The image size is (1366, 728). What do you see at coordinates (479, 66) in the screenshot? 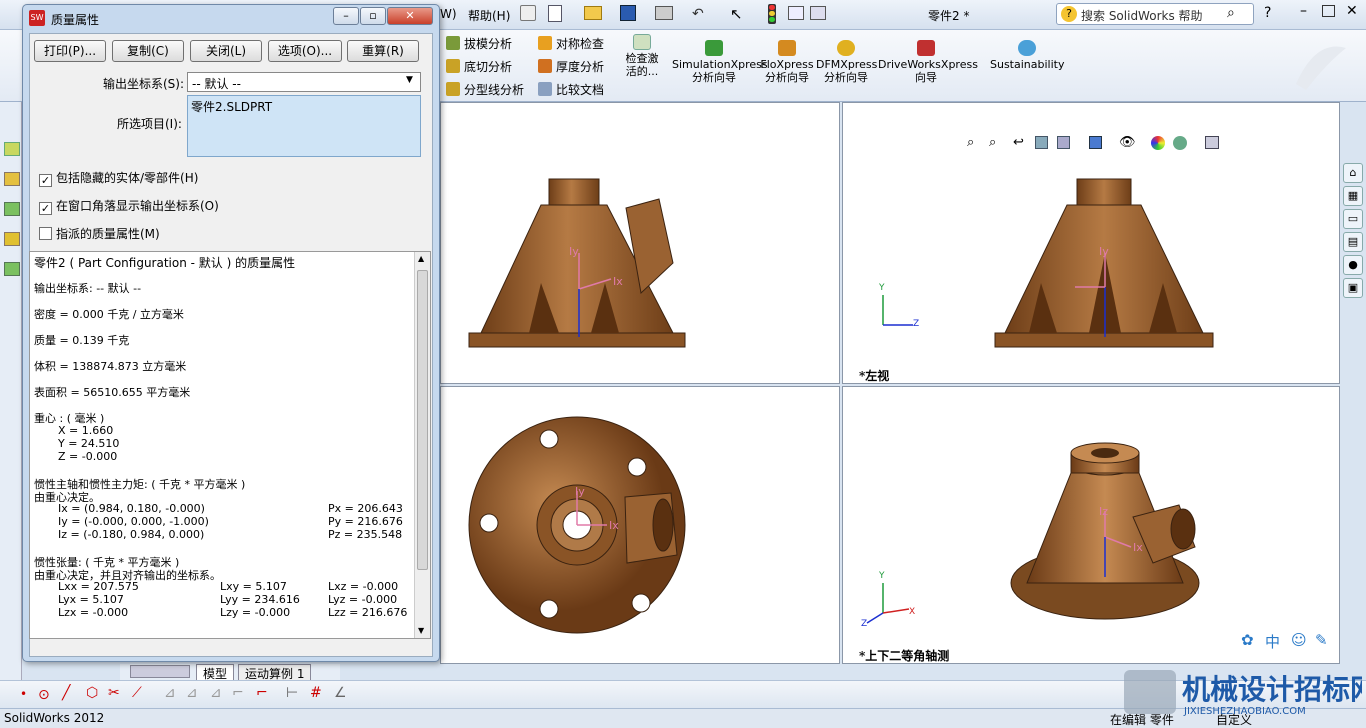
I see `undercut-analysis-button: 底切分析` at bounding box center [479, 66].